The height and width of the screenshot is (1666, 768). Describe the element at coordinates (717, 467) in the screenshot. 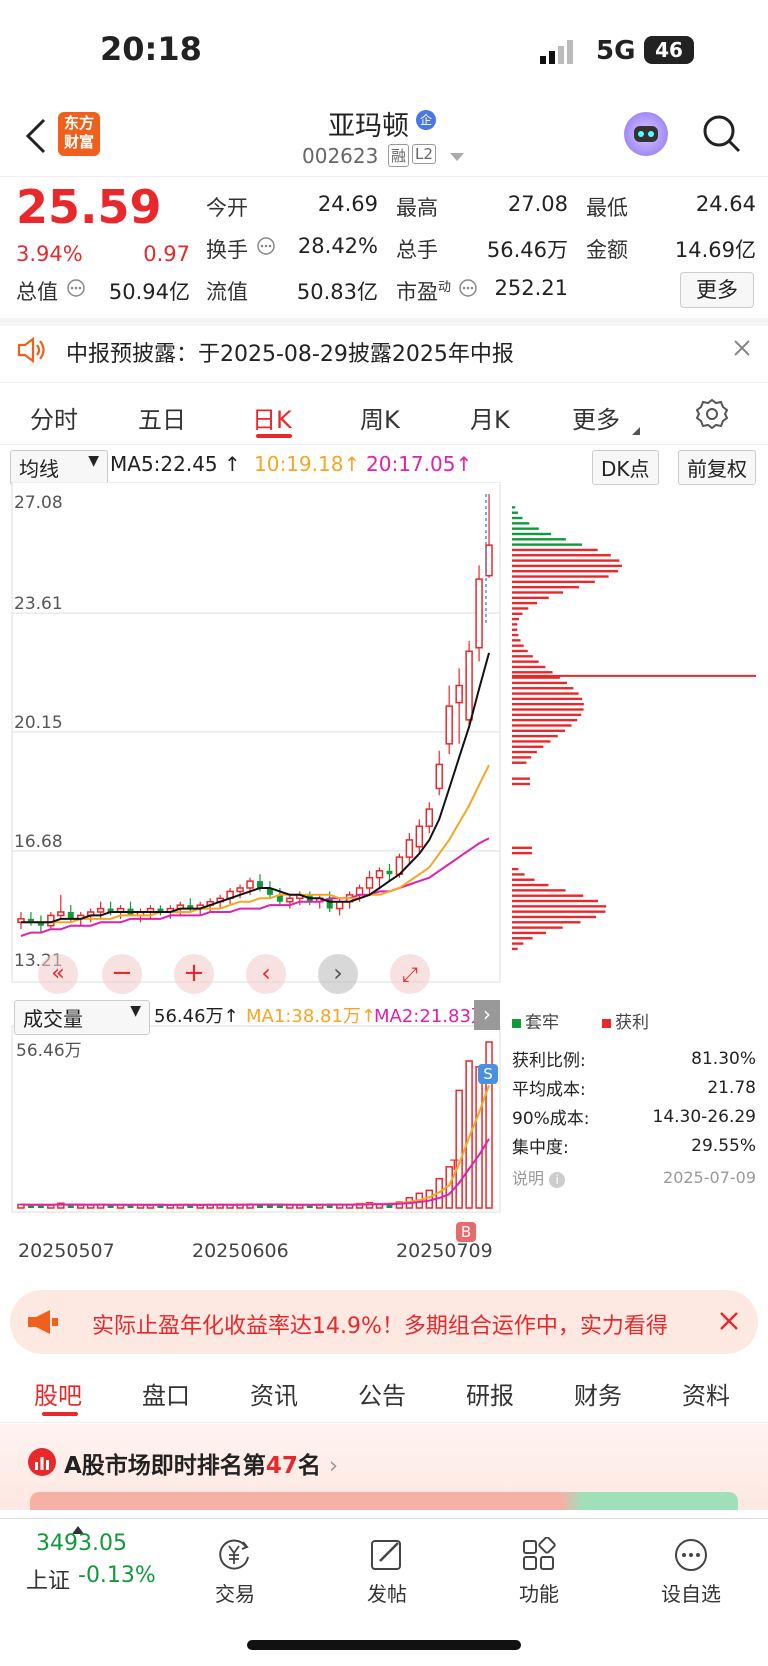

I see `adjust-button: 前复权` at that location.